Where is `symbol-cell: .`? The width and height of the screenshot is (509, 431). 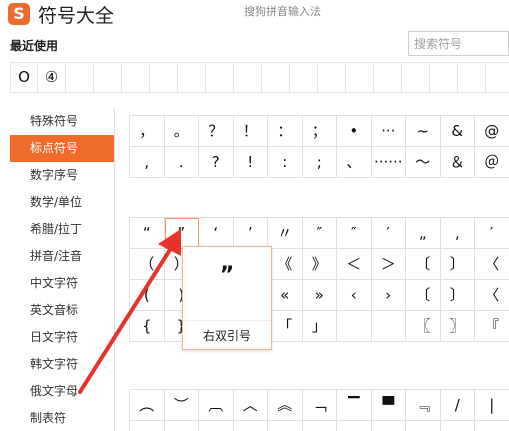
symbol-cell: . is located at coordinates (181, 162).